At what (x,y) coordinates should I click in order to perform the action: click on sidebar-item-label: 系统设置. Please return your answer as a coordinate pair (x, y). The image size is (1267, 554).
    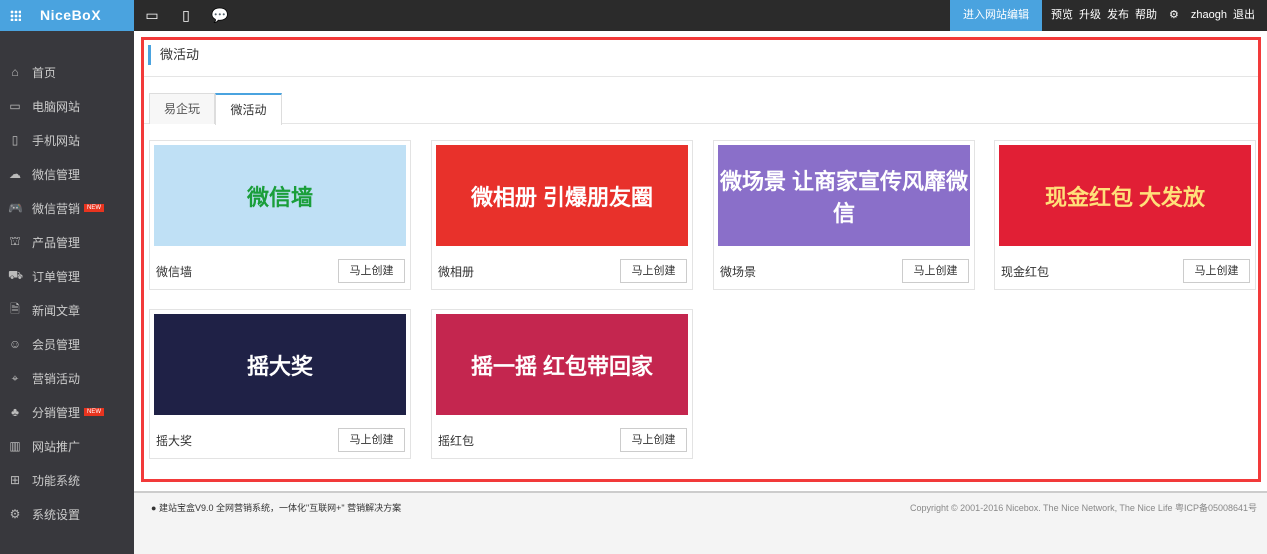
    Looking at the image, I should click on (56, 514).